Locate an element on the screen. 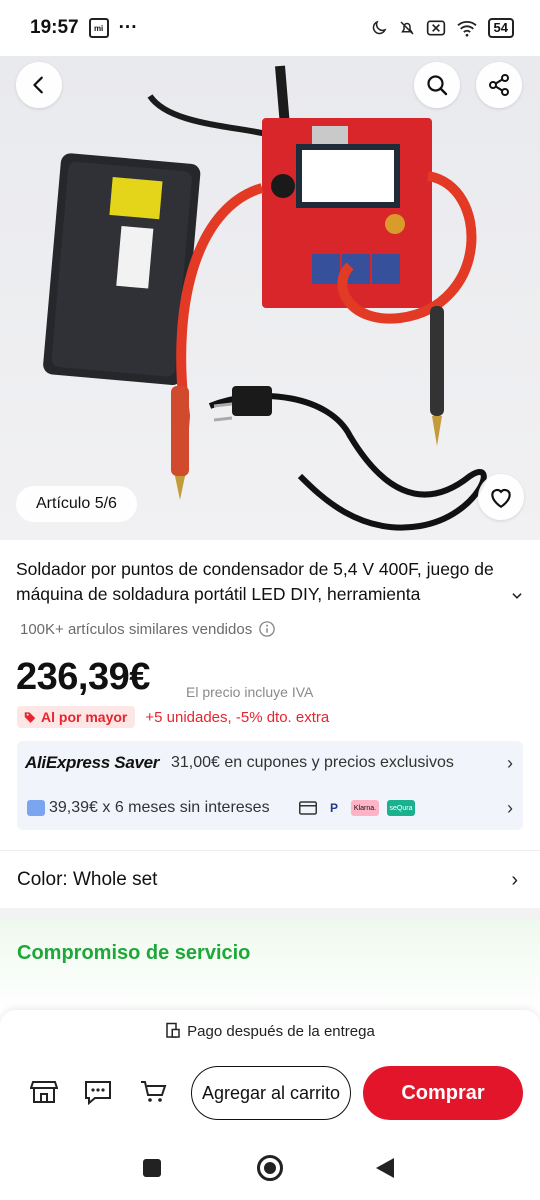 Image resolution: width=540 pixels, height=1200 pixels. sold-text: 100K+ artículos similares vendidos is located at coordinates (136, 629).